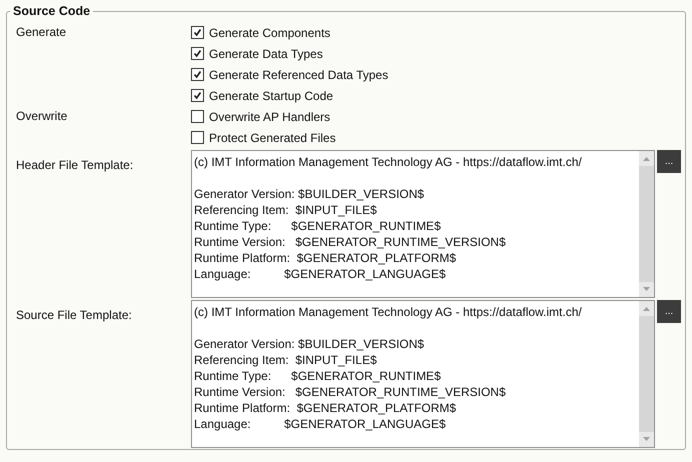 This screenshot has height=462, width=692. Describe the element at coordinates (289, 32) in the screenshot. I see `checkbox-option: Generate Components` at that location.